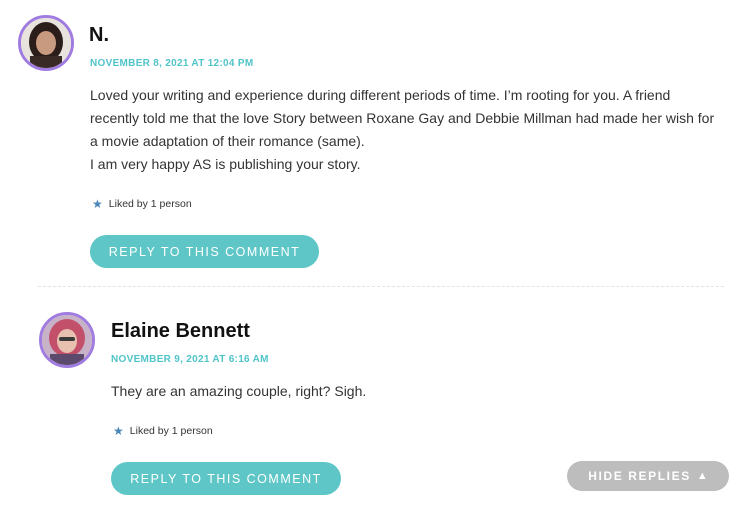 The width and height of the screenshot is (742, 507). Describe the element at coordinates (702, 476) in the screenshot. I see `triangle-up-icon: ▲` at that location.